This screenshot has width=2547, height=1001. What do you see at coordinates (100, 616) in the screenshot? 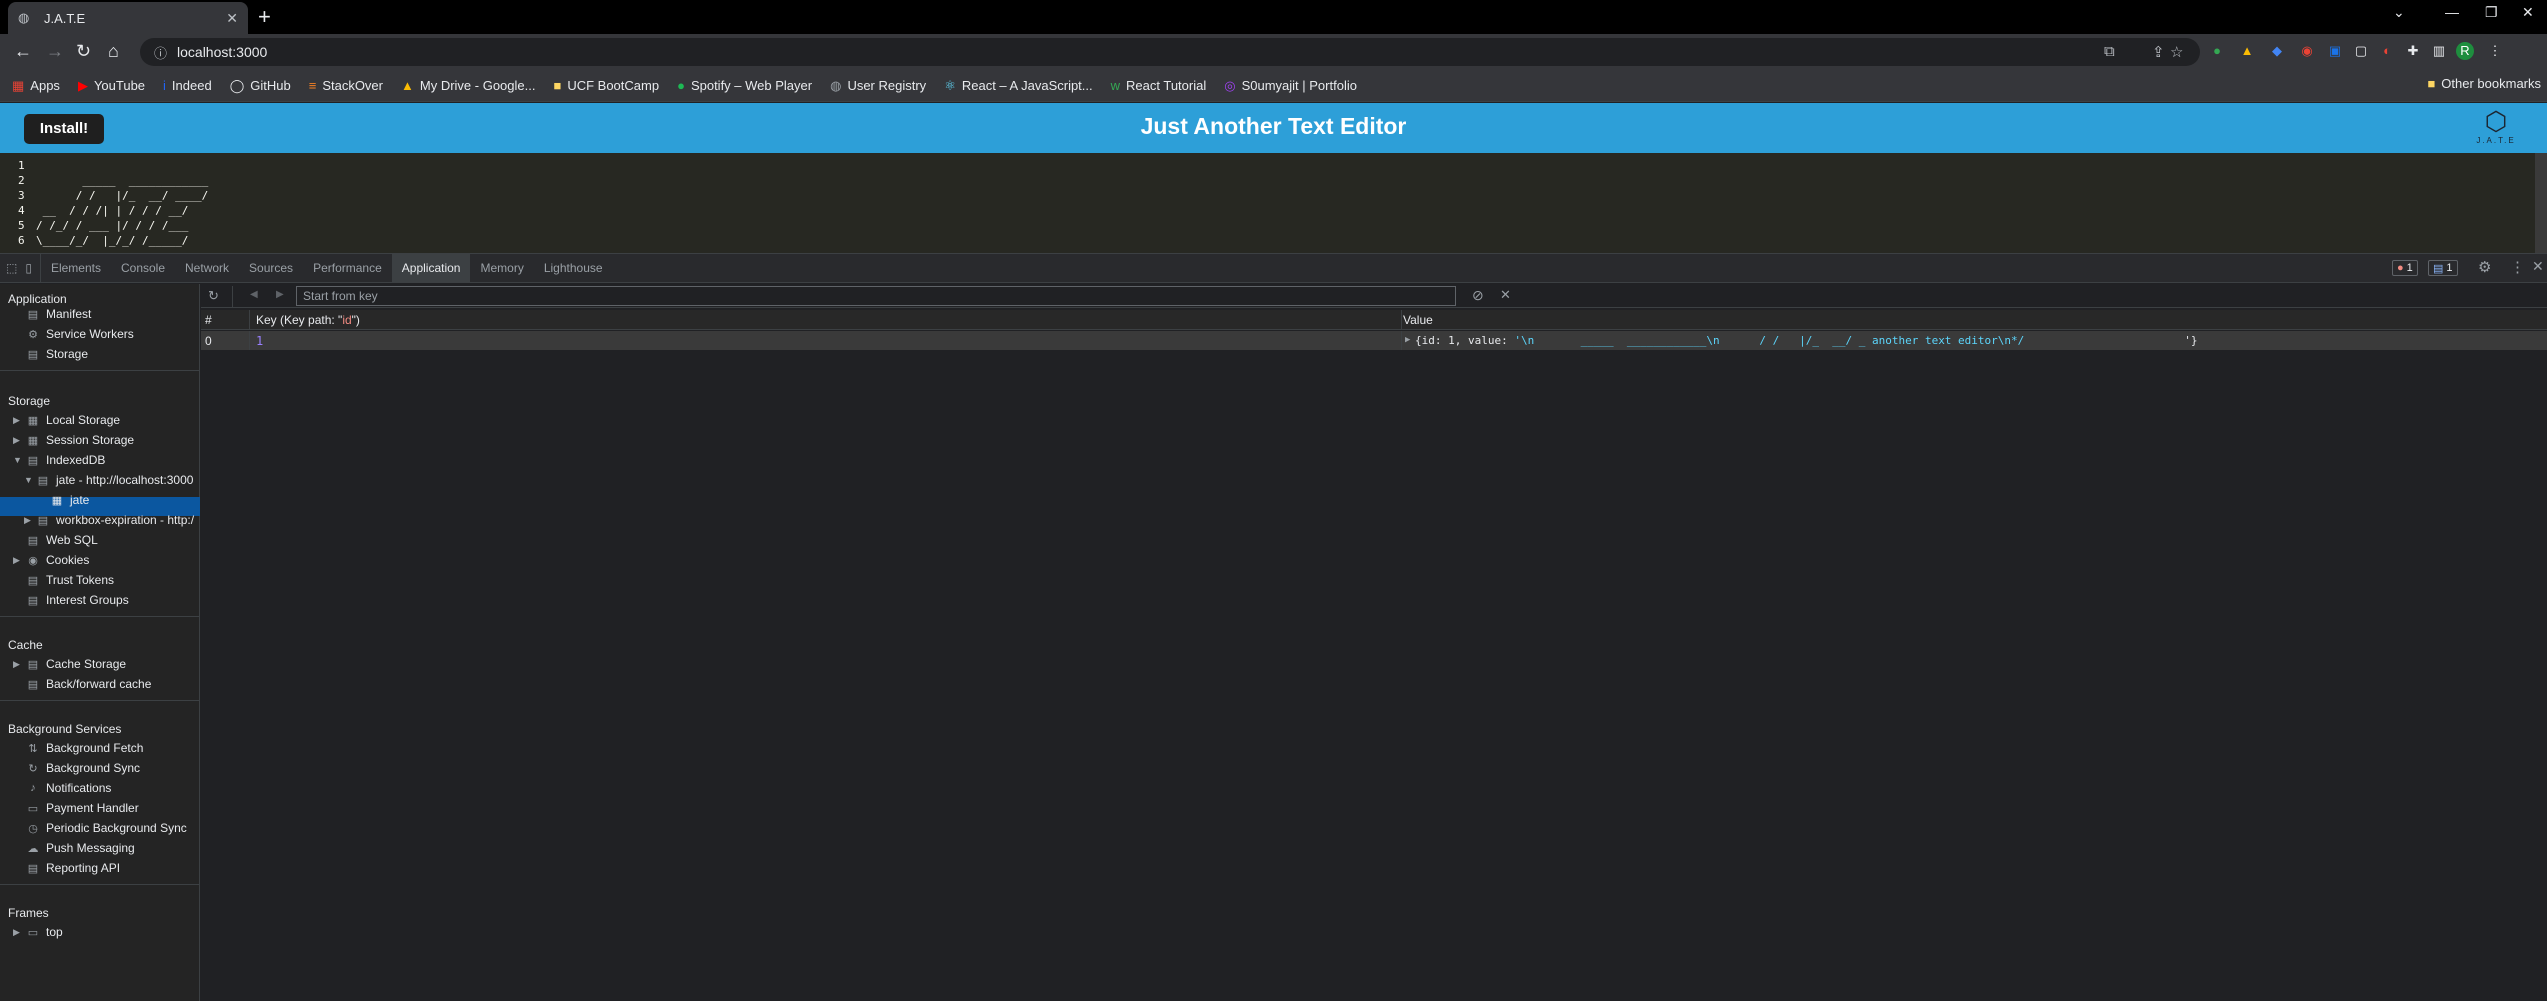
I see `divider` at bounding box center [100, 616].